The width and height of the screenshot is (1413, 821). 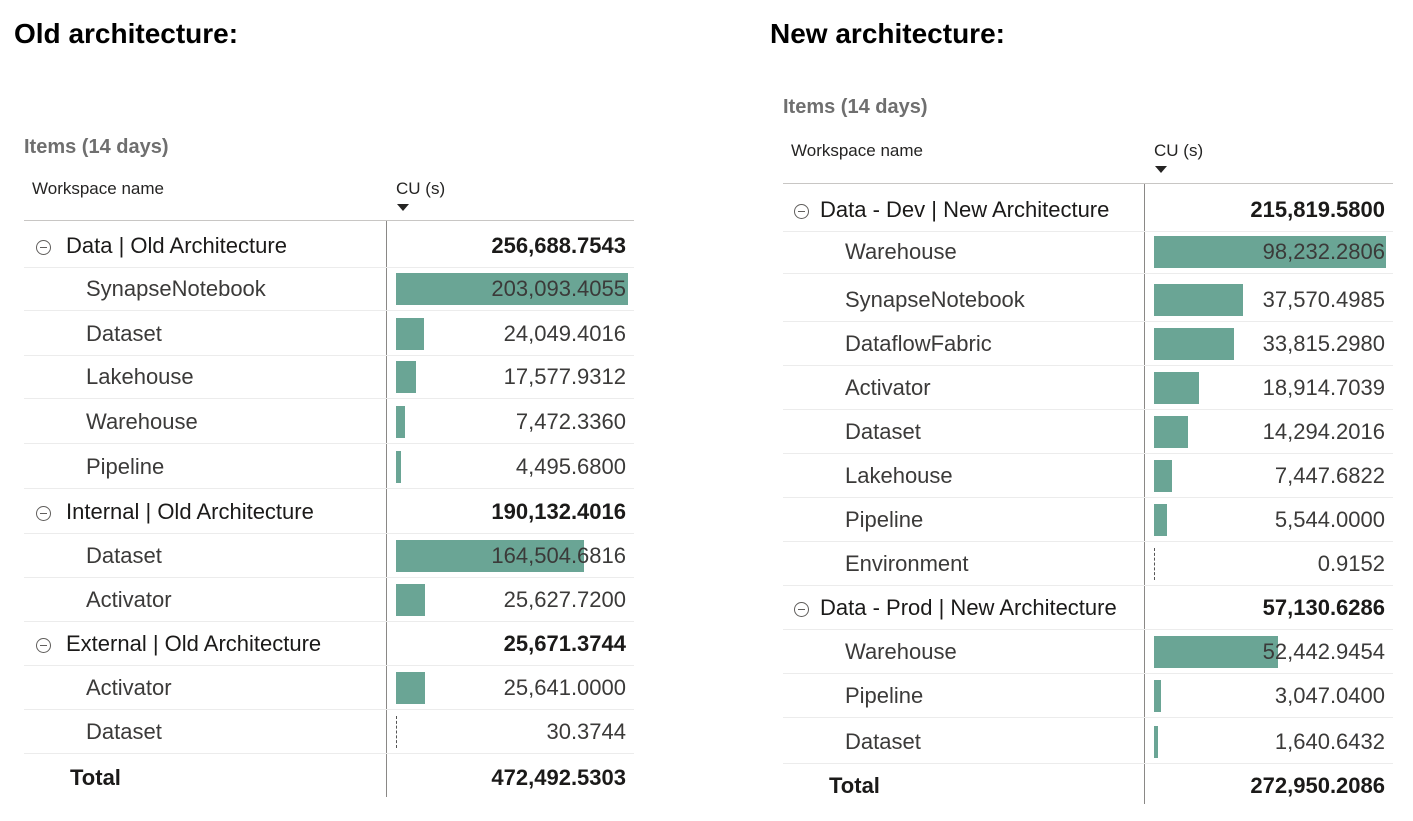 What do you see at coordinates (965, 209) in the screenshot?
I see `workspace-name: Data - Dev | New Architecture` at bounding box center [965, 209].